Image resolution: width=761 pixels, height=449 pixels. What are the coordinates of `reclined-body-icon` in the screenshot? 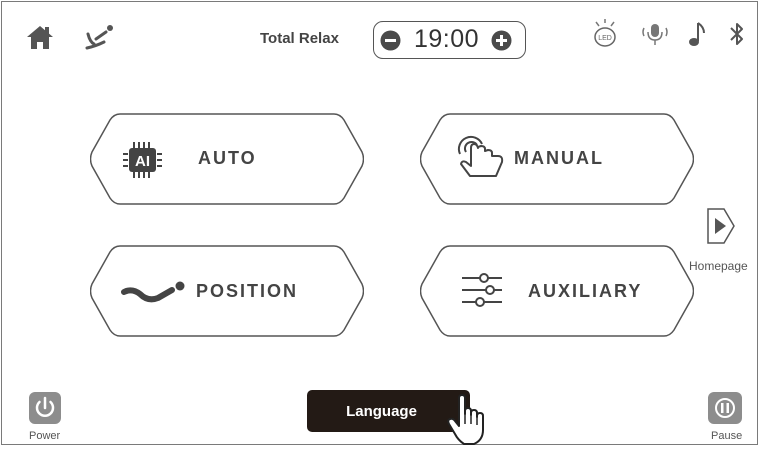 It's located at (153, 292).